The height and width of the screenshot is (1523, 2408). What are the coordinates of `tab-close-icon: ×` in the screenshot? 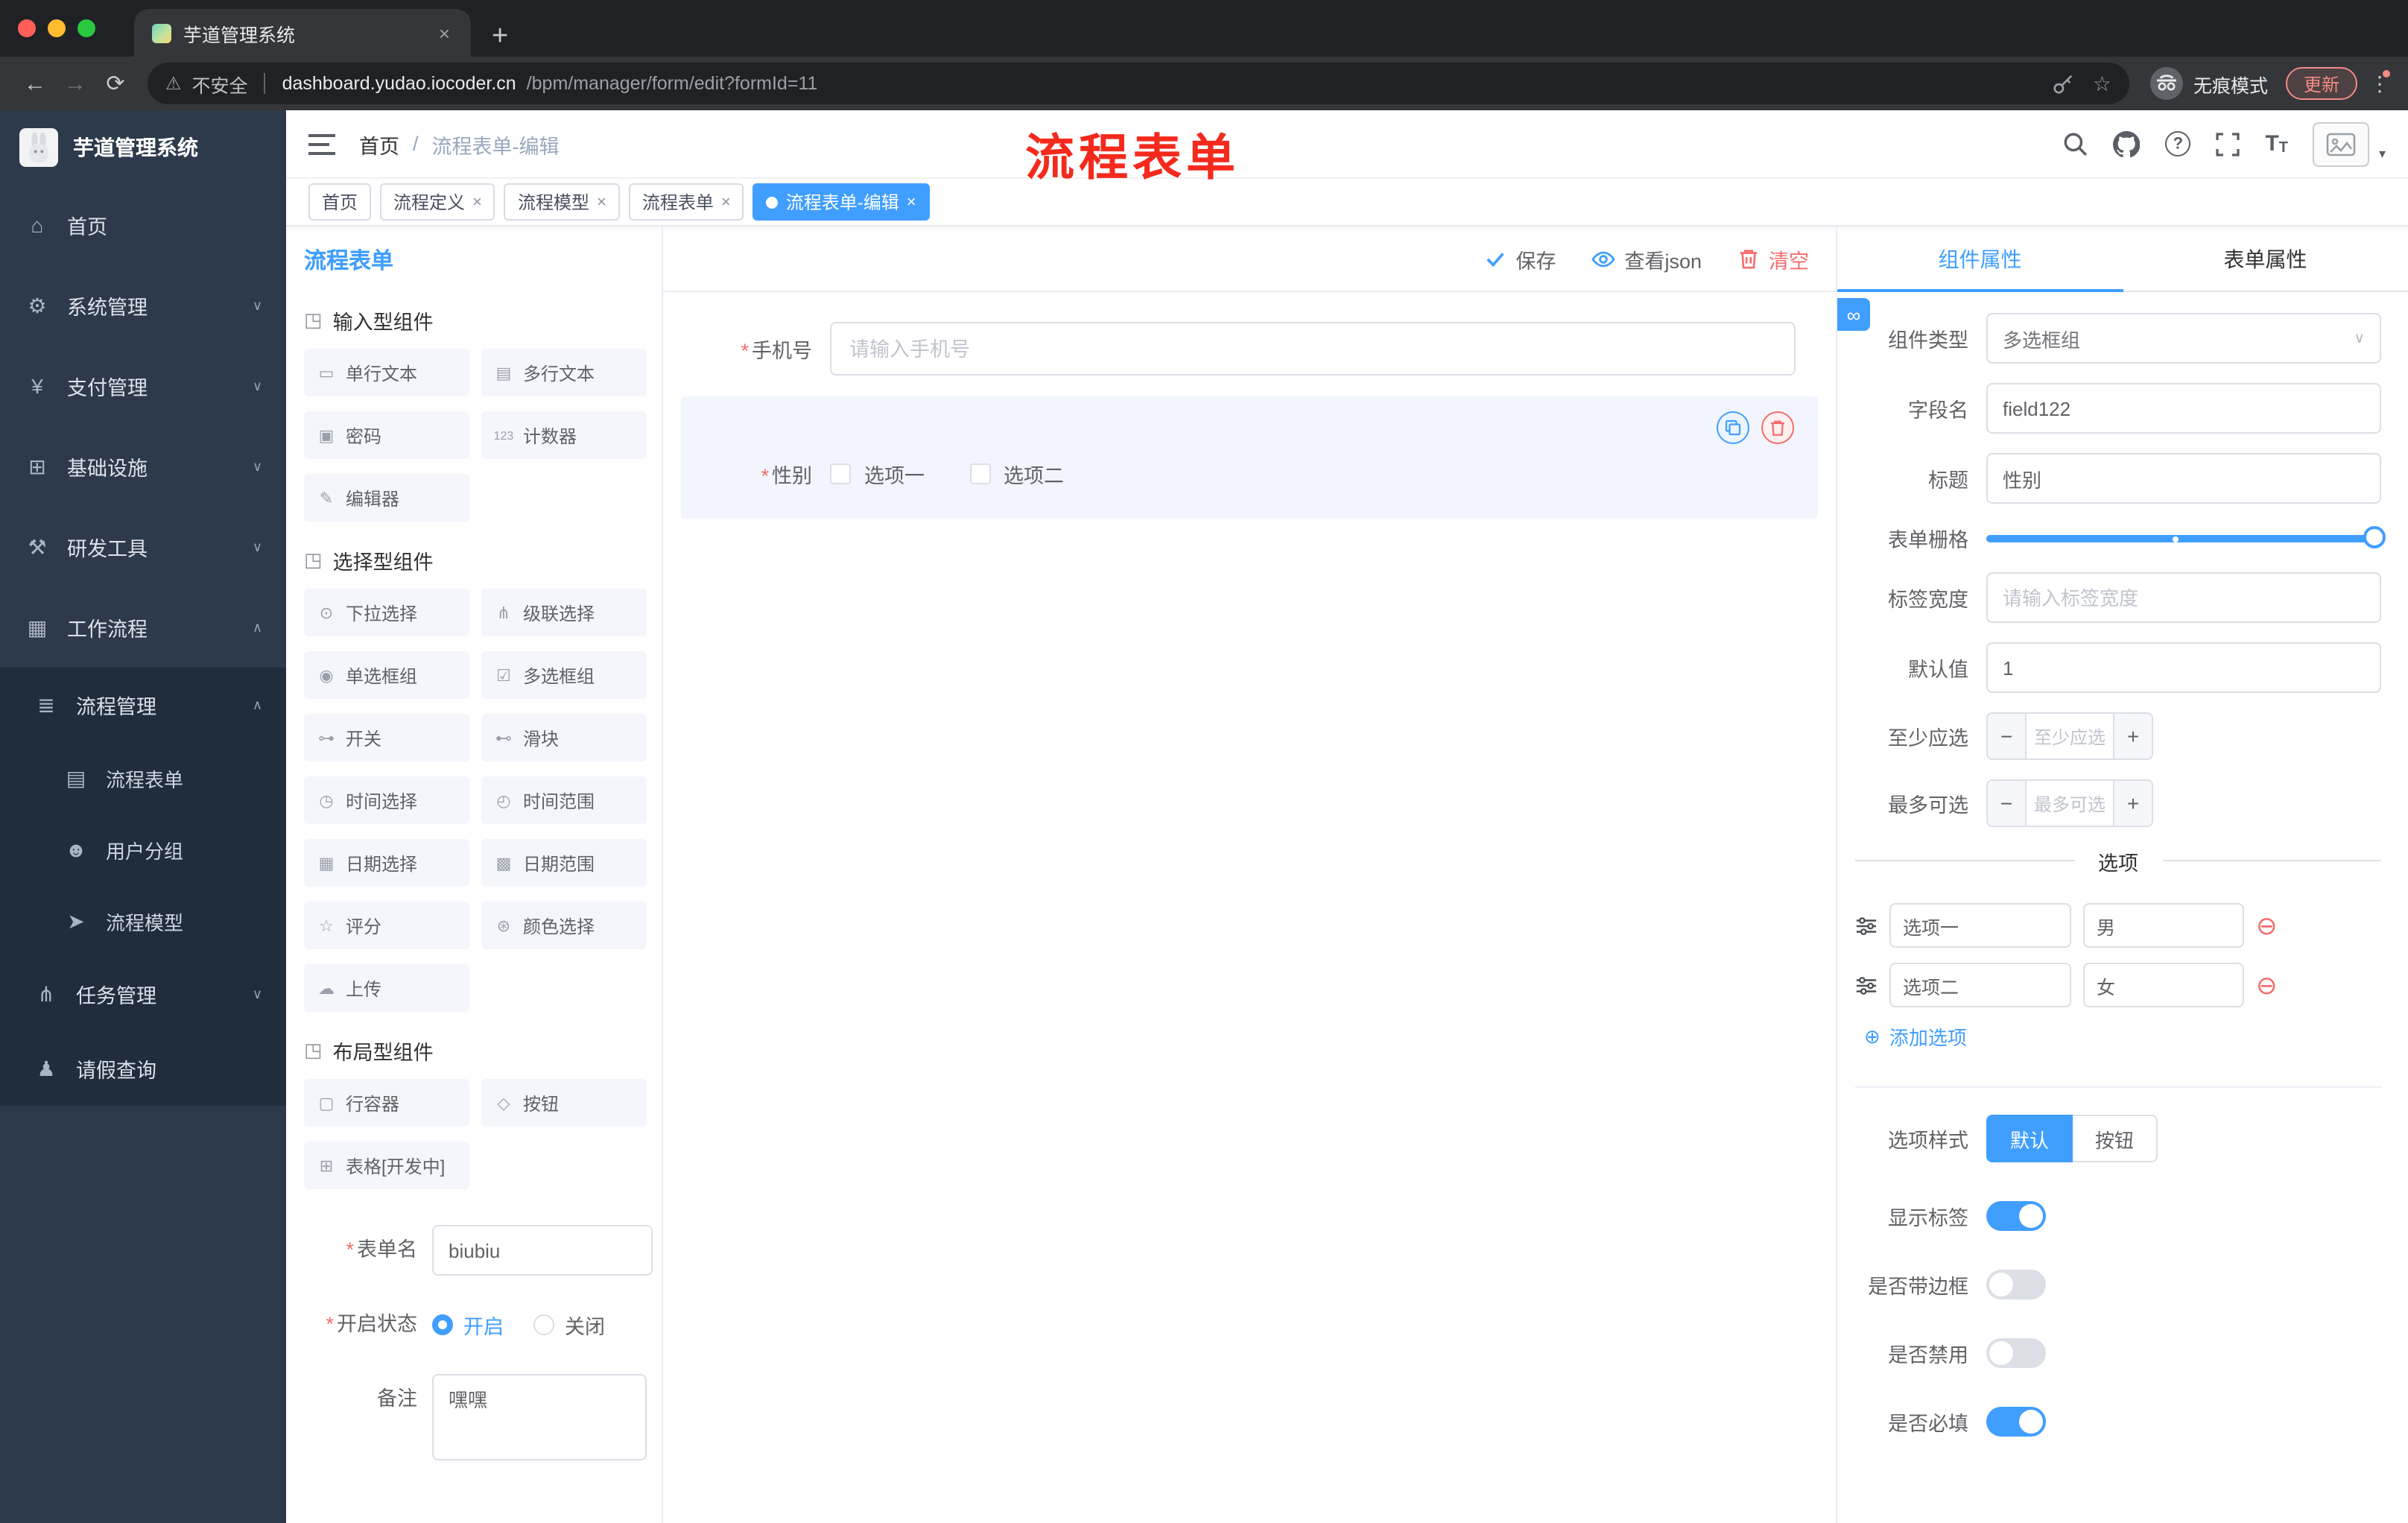 It's located at (444, 33).